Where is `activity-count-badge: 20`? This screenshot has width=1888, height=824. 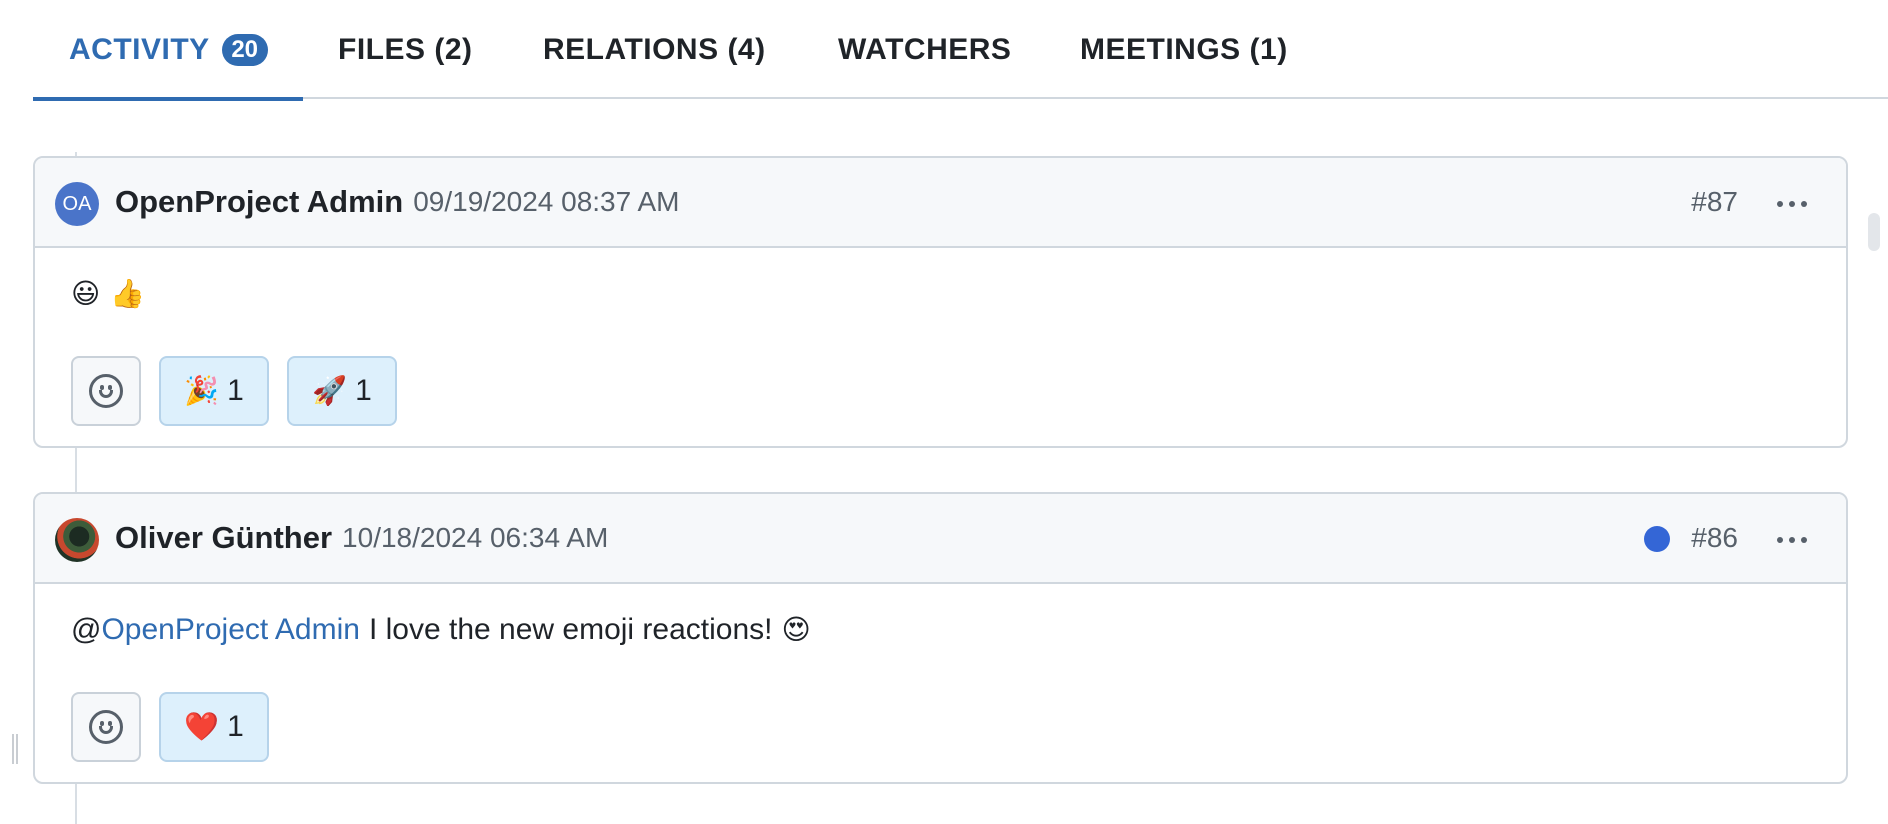 activity-count-badge: 20 is located at coordinates (244, 49).